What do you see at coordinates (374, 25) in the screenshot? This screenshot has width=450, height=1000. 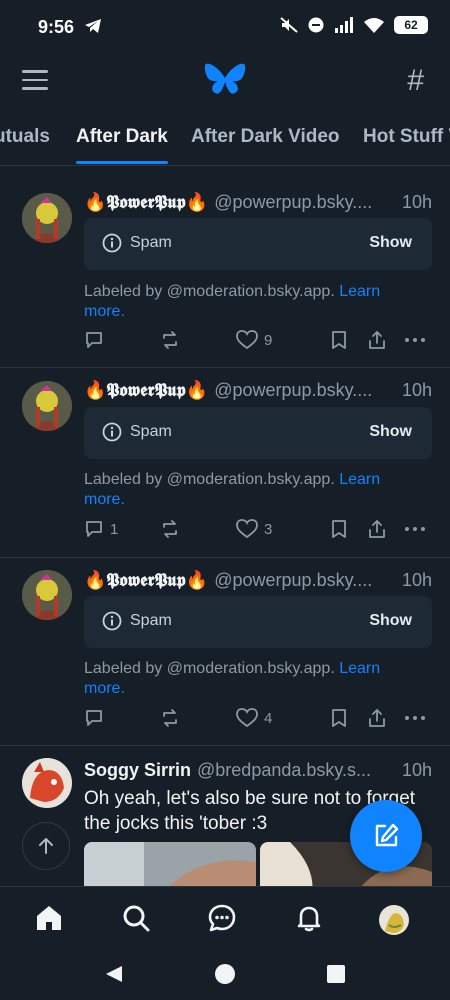 I see `wifi-icon` at bounding box center [374, 25].